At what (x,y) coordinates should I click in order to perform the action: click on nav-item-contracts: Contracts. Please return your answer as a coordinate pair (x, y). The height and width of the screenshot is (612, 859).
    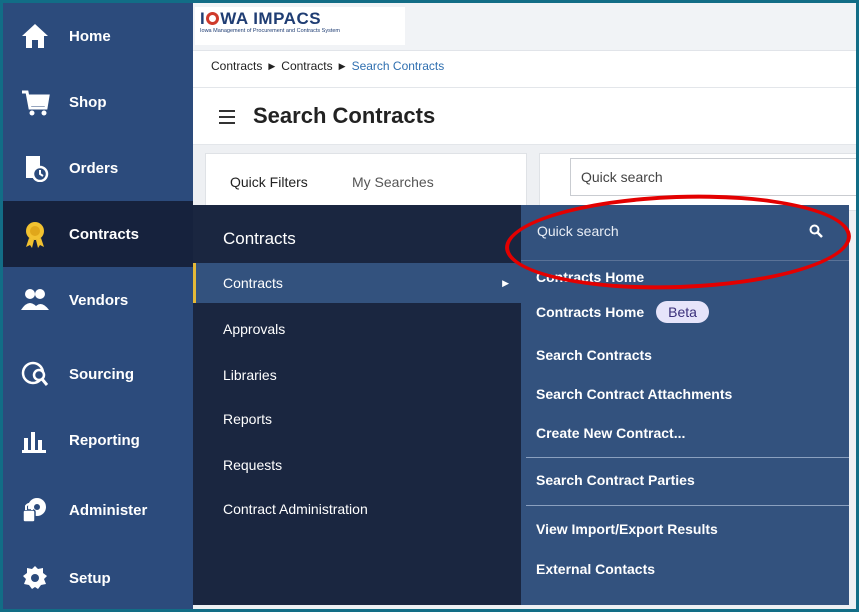
    Looking at the image, I should click on (98, 234).